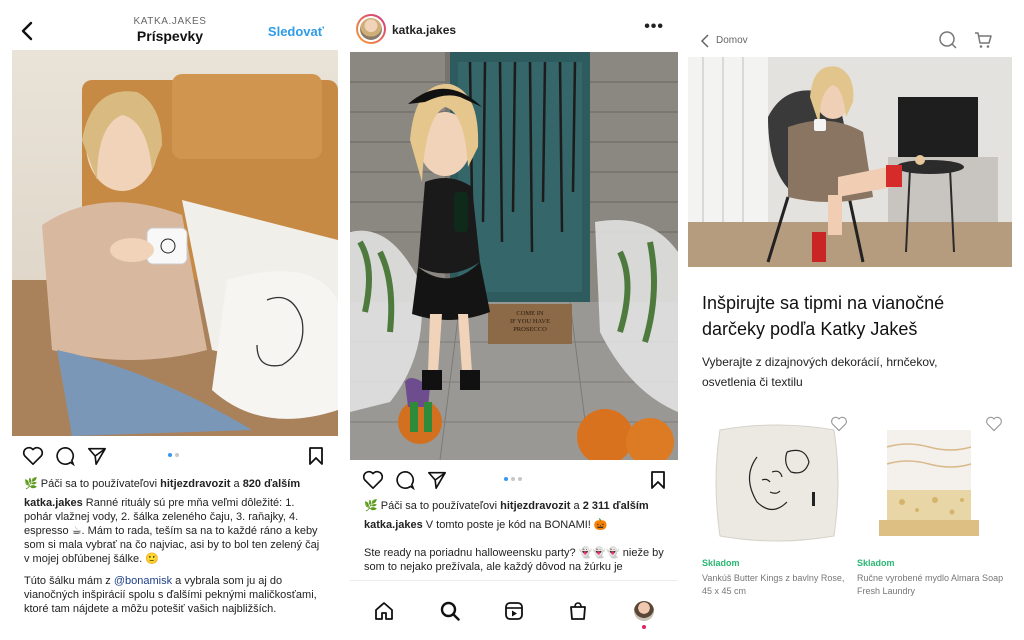  Describe the element at coordinates (705, 41) in the screenshot. I see `chevron-left-icon` at that location.